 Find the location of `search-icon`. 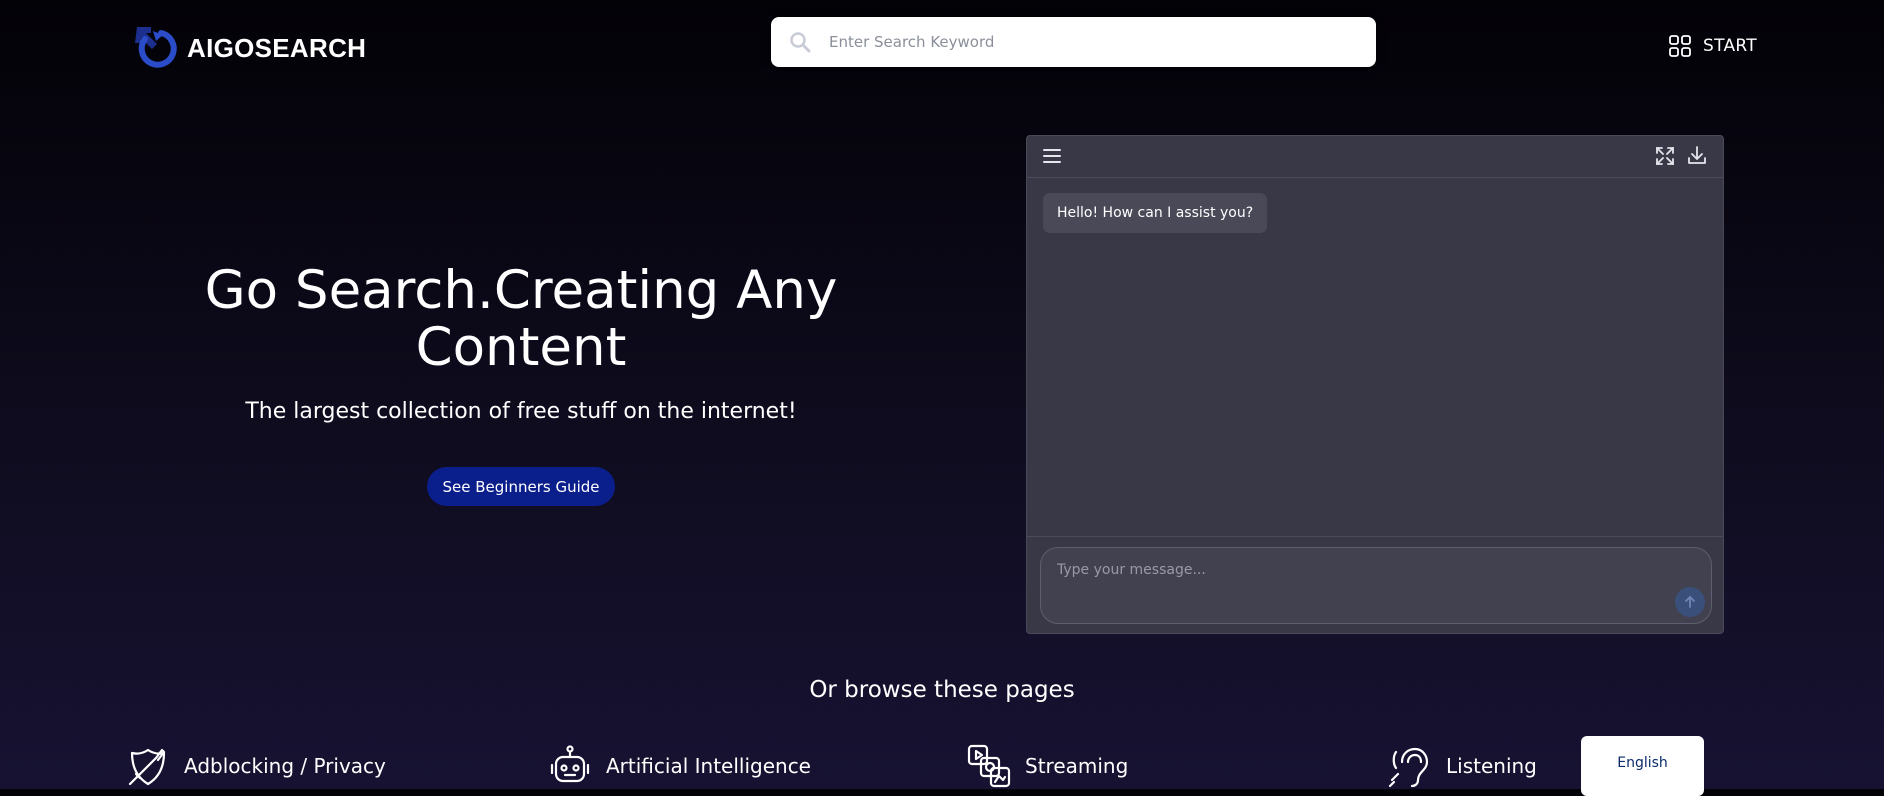

search-icon is located at coordinates (800, 42).